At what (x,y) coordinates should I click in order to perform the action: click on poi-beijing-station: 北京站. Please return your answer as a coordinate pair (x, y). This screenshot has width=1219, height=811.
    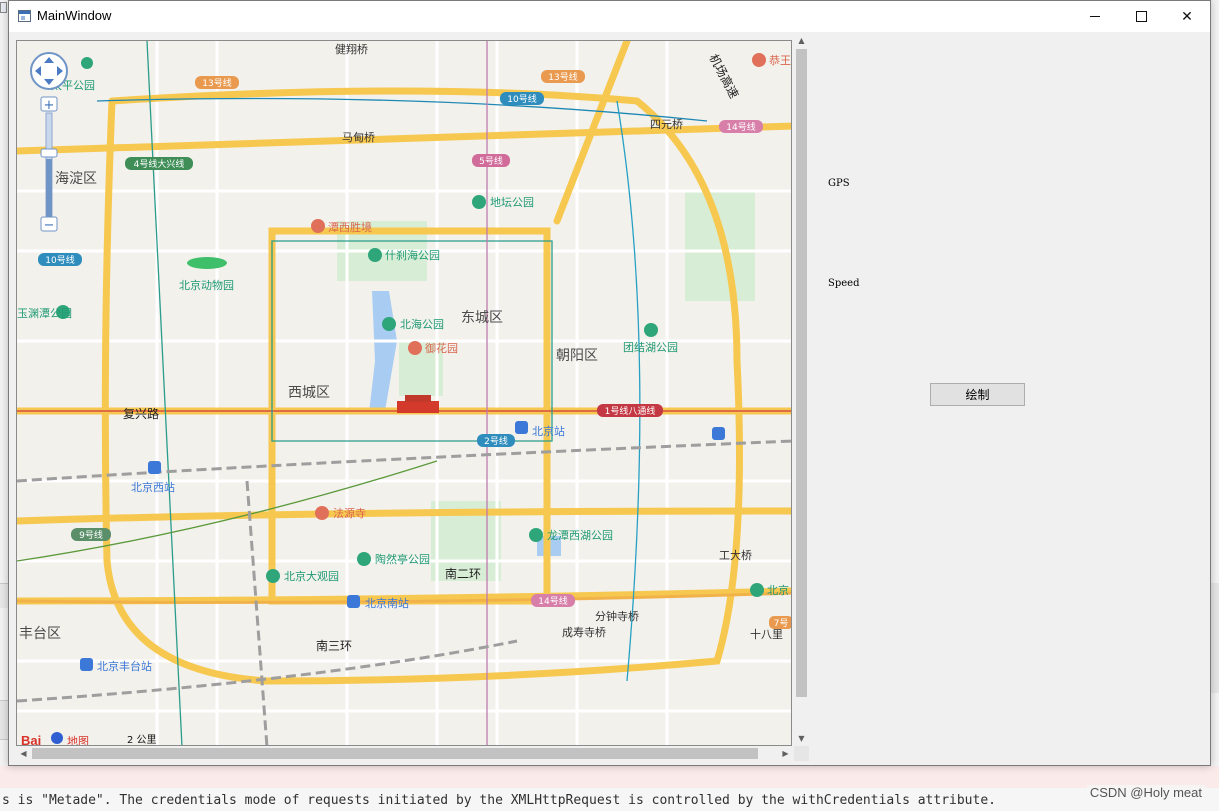
    Looking at the image, I should click on (540, 429).